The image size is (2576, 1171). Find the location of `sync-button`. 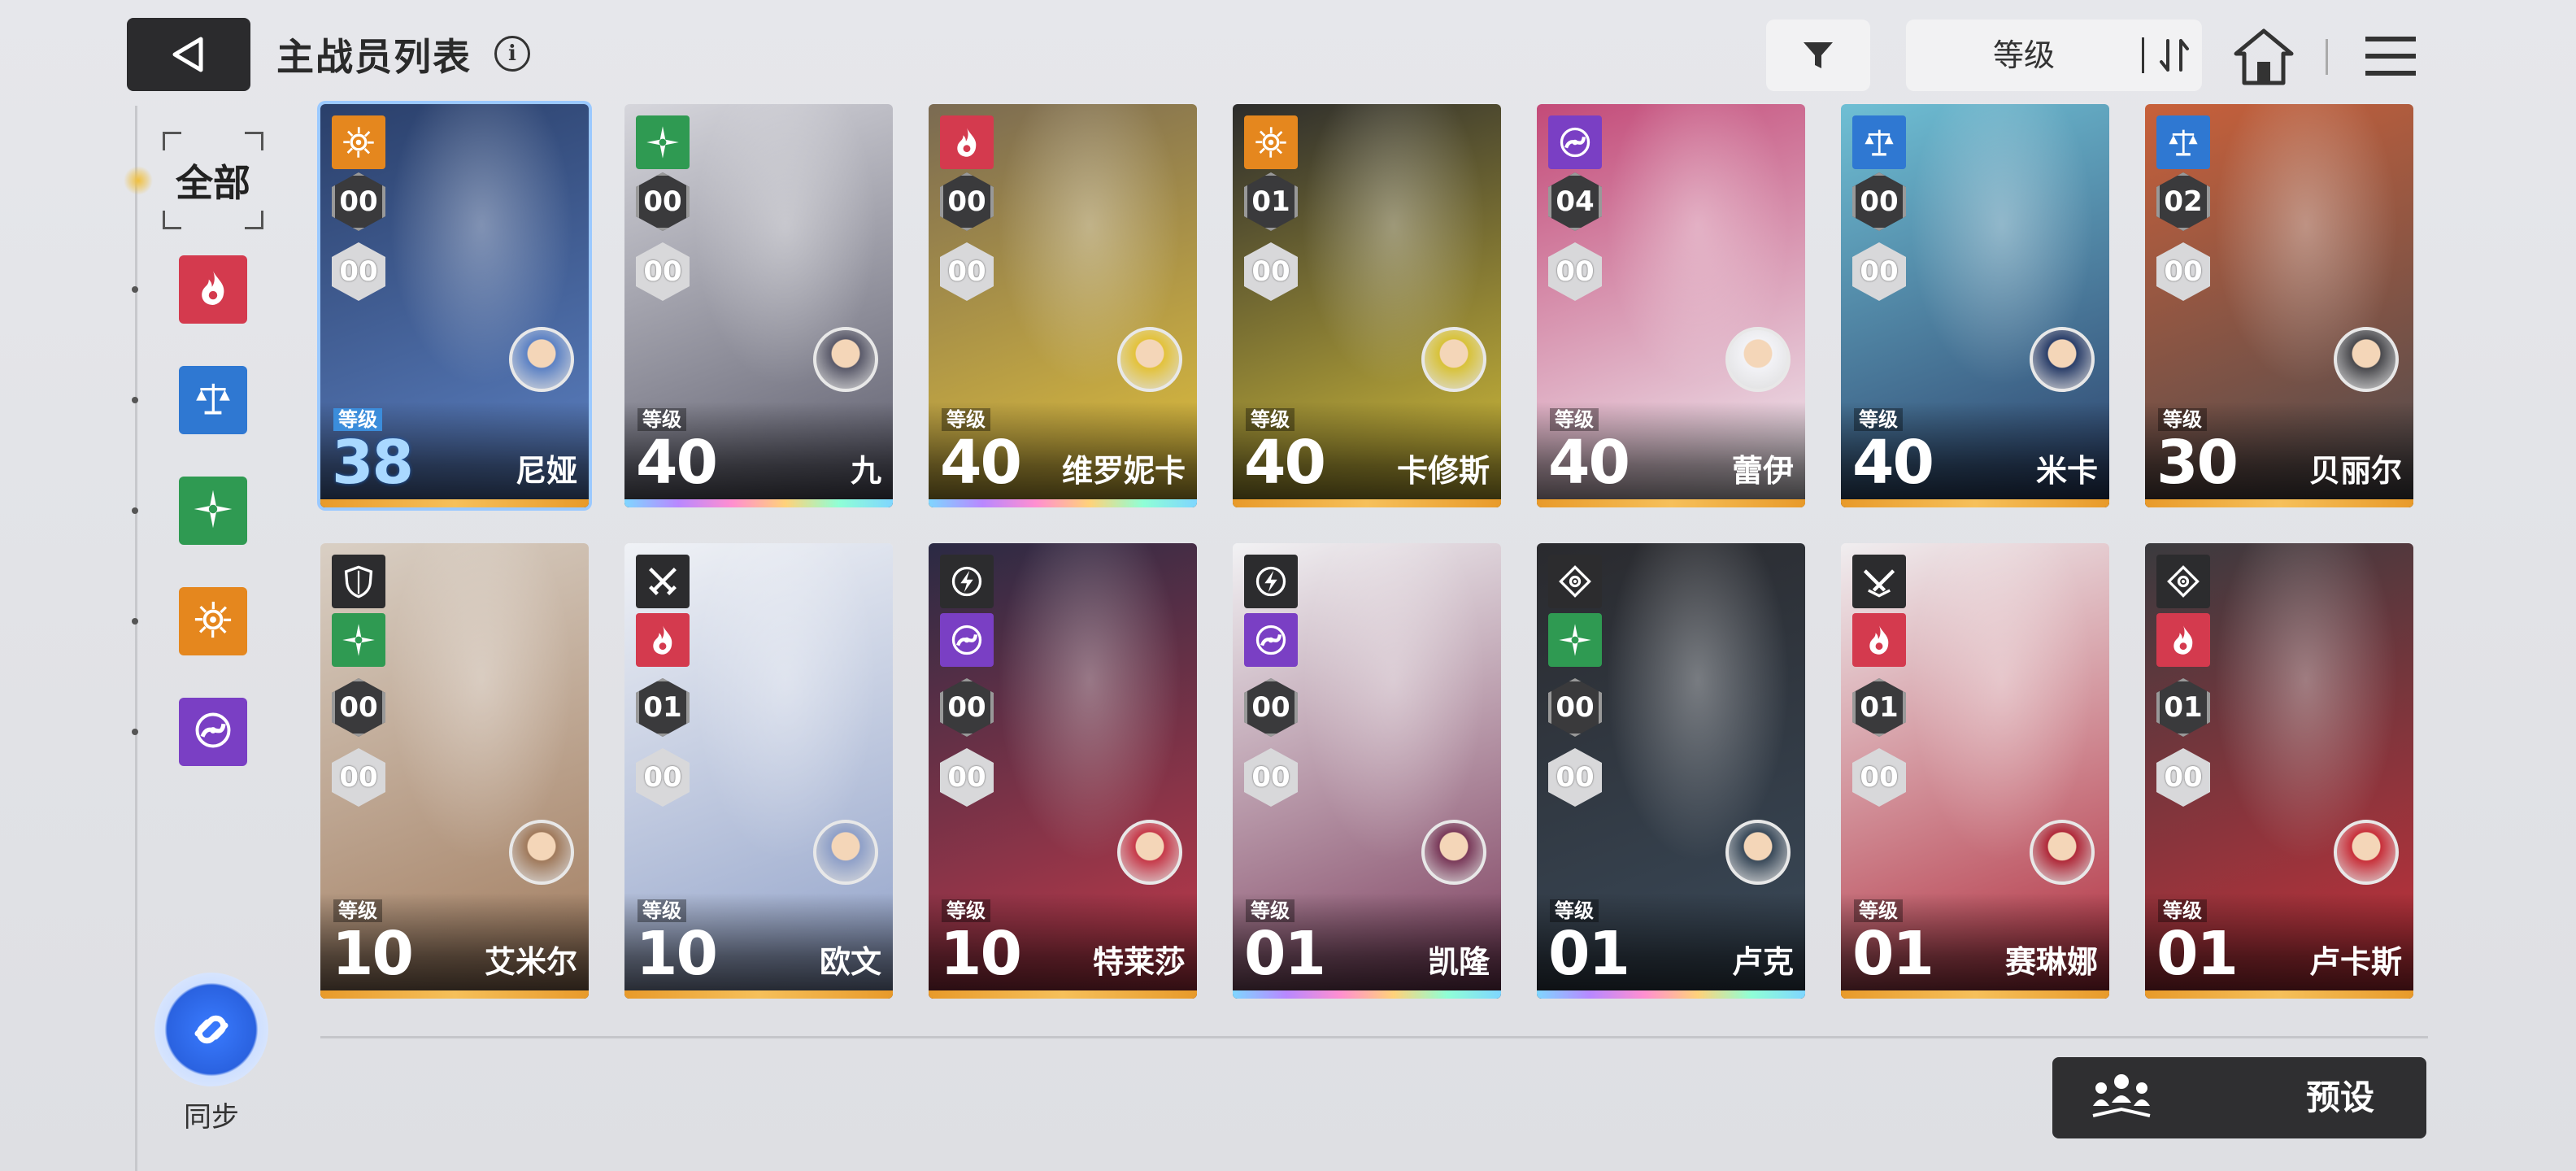

sync-button is located at coordinates (211, 1030).